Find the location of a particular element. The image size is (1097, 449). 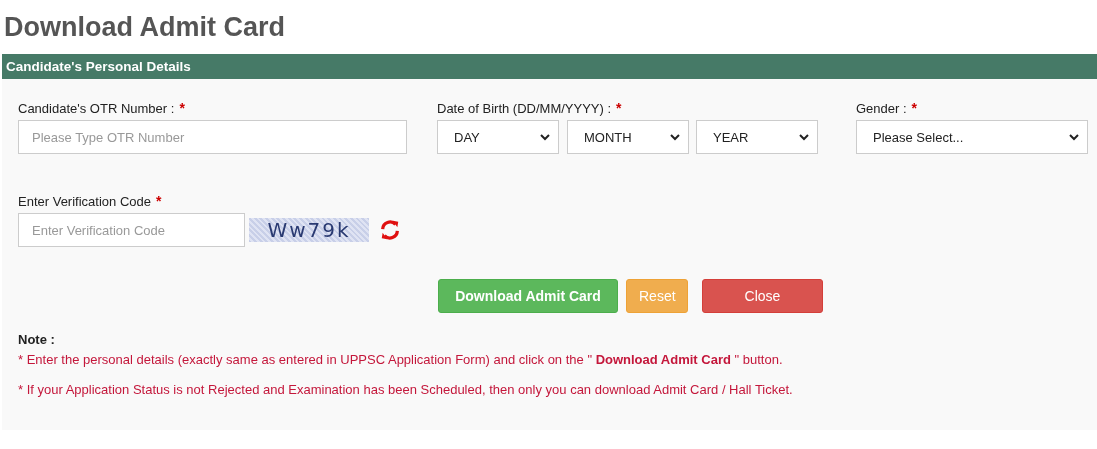

field-label: Date of Birth (DD/MM/YYYY) : is located at coordinates (524, 109).